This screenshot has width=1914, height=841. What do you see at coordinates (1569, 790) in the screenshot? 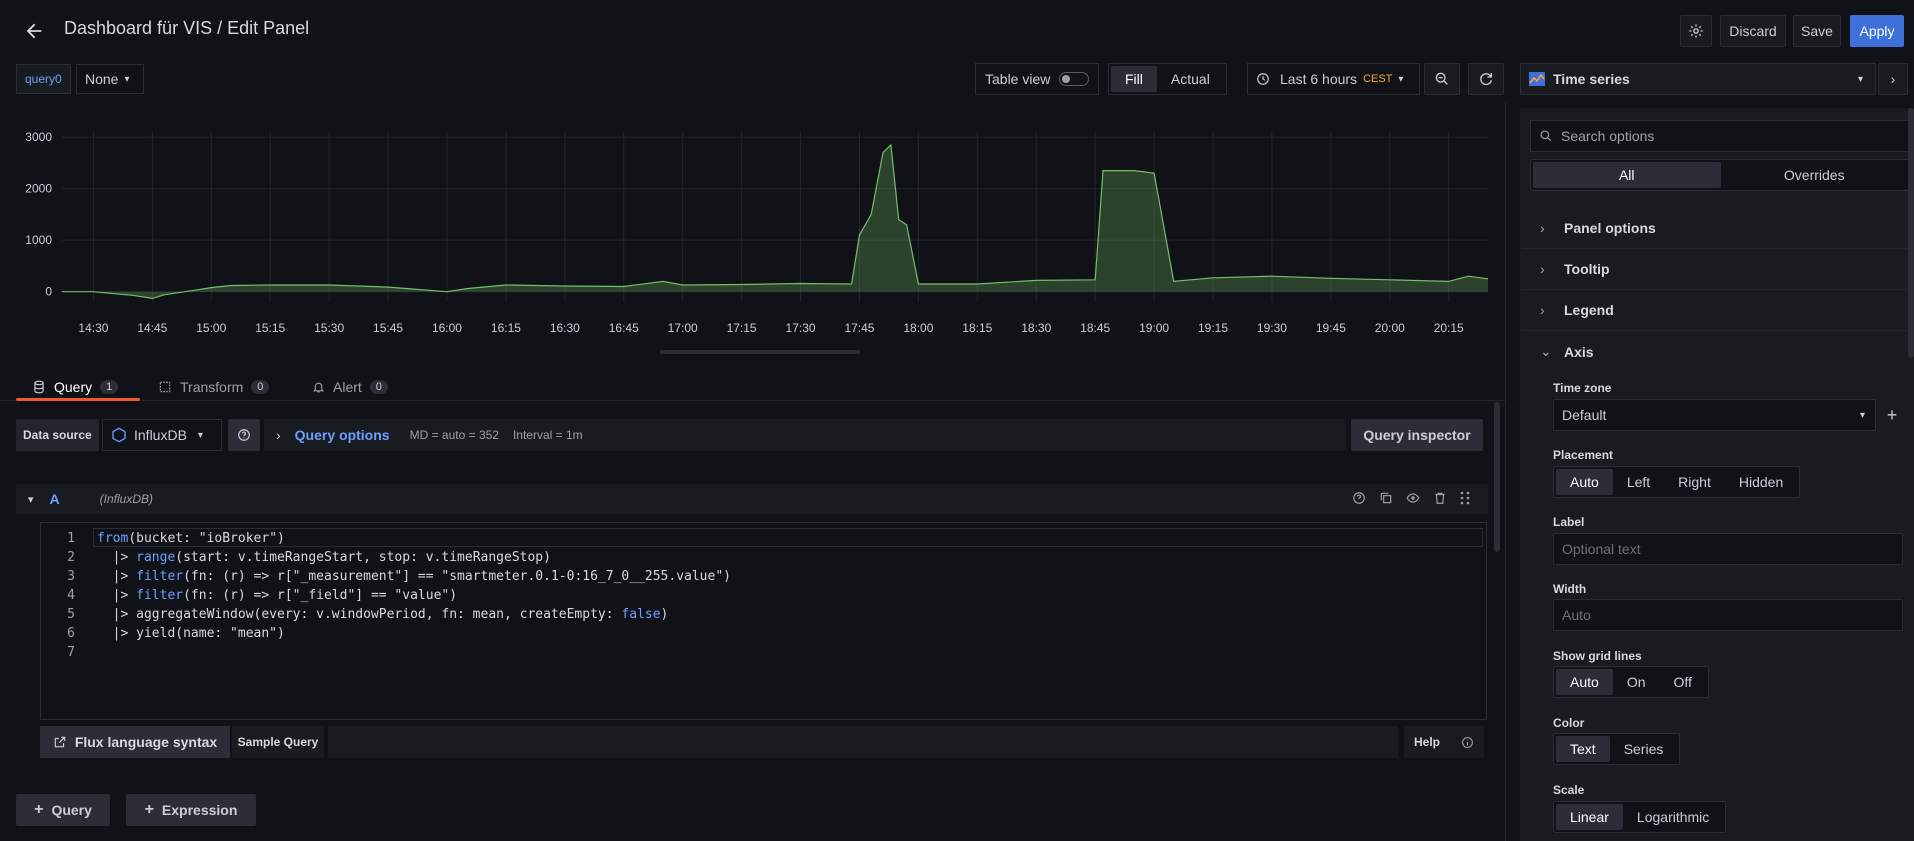
I see `scale-label: Scale` at bounding box center [1569, 790].